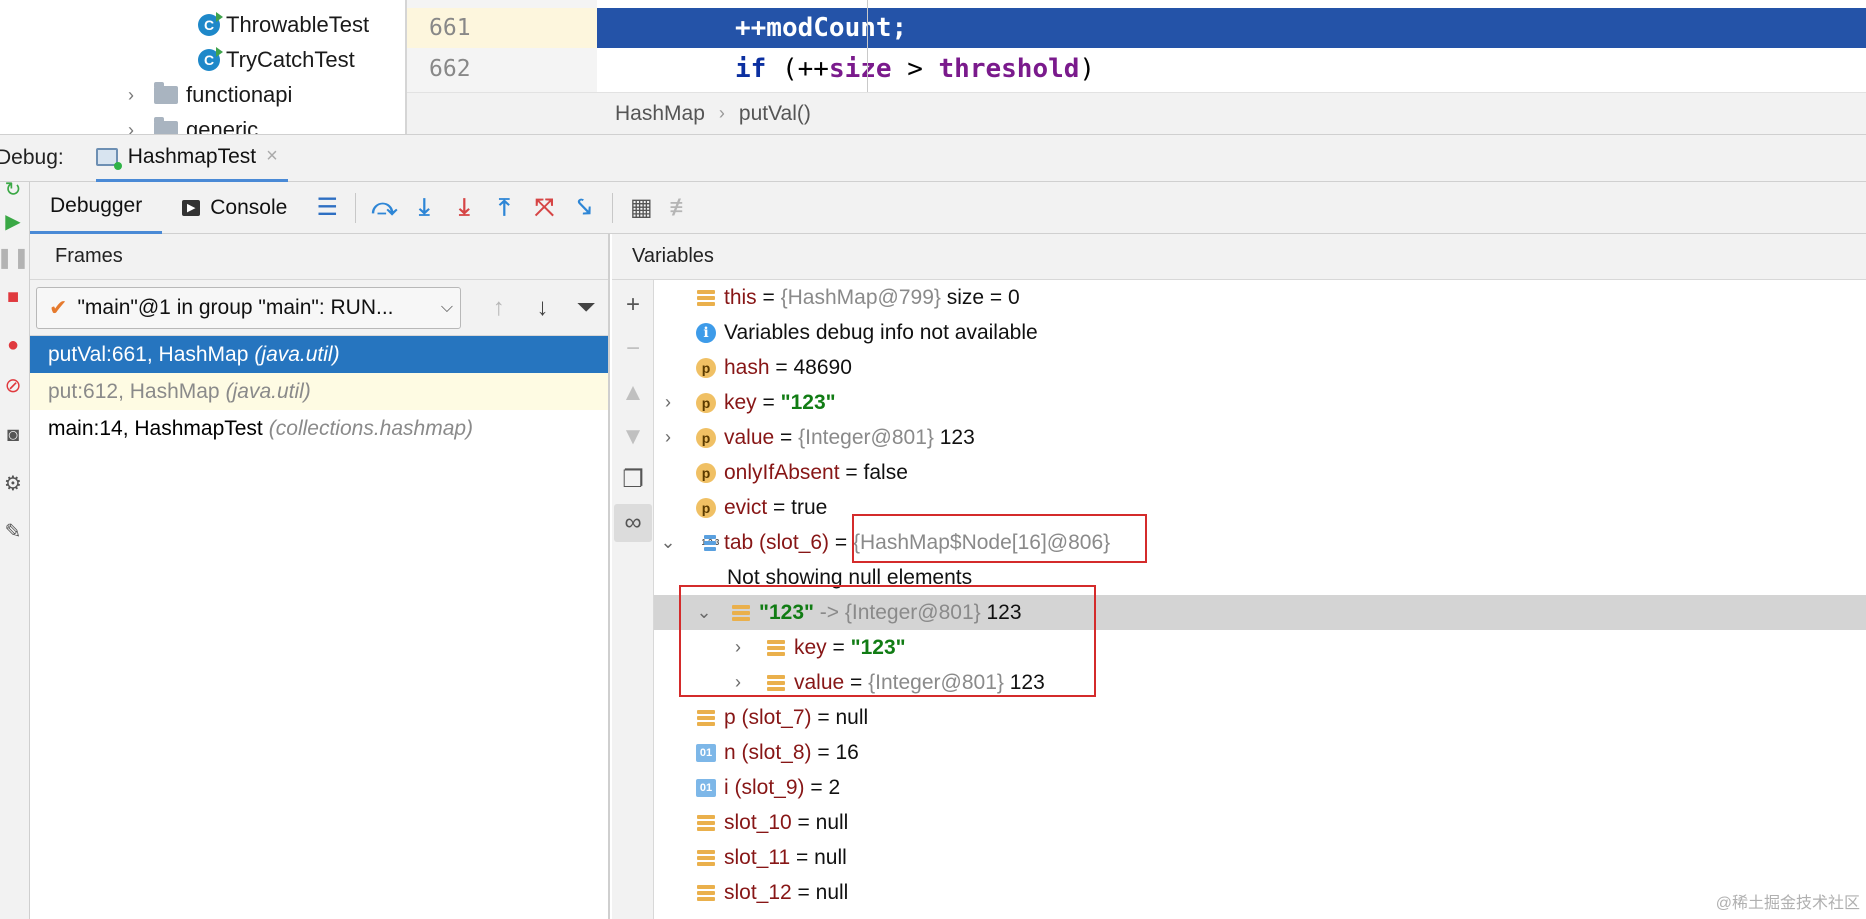 This screenshot has width=1866, height=919. I want to click on watches-glasses-icon: ∞, so click(633, 523).